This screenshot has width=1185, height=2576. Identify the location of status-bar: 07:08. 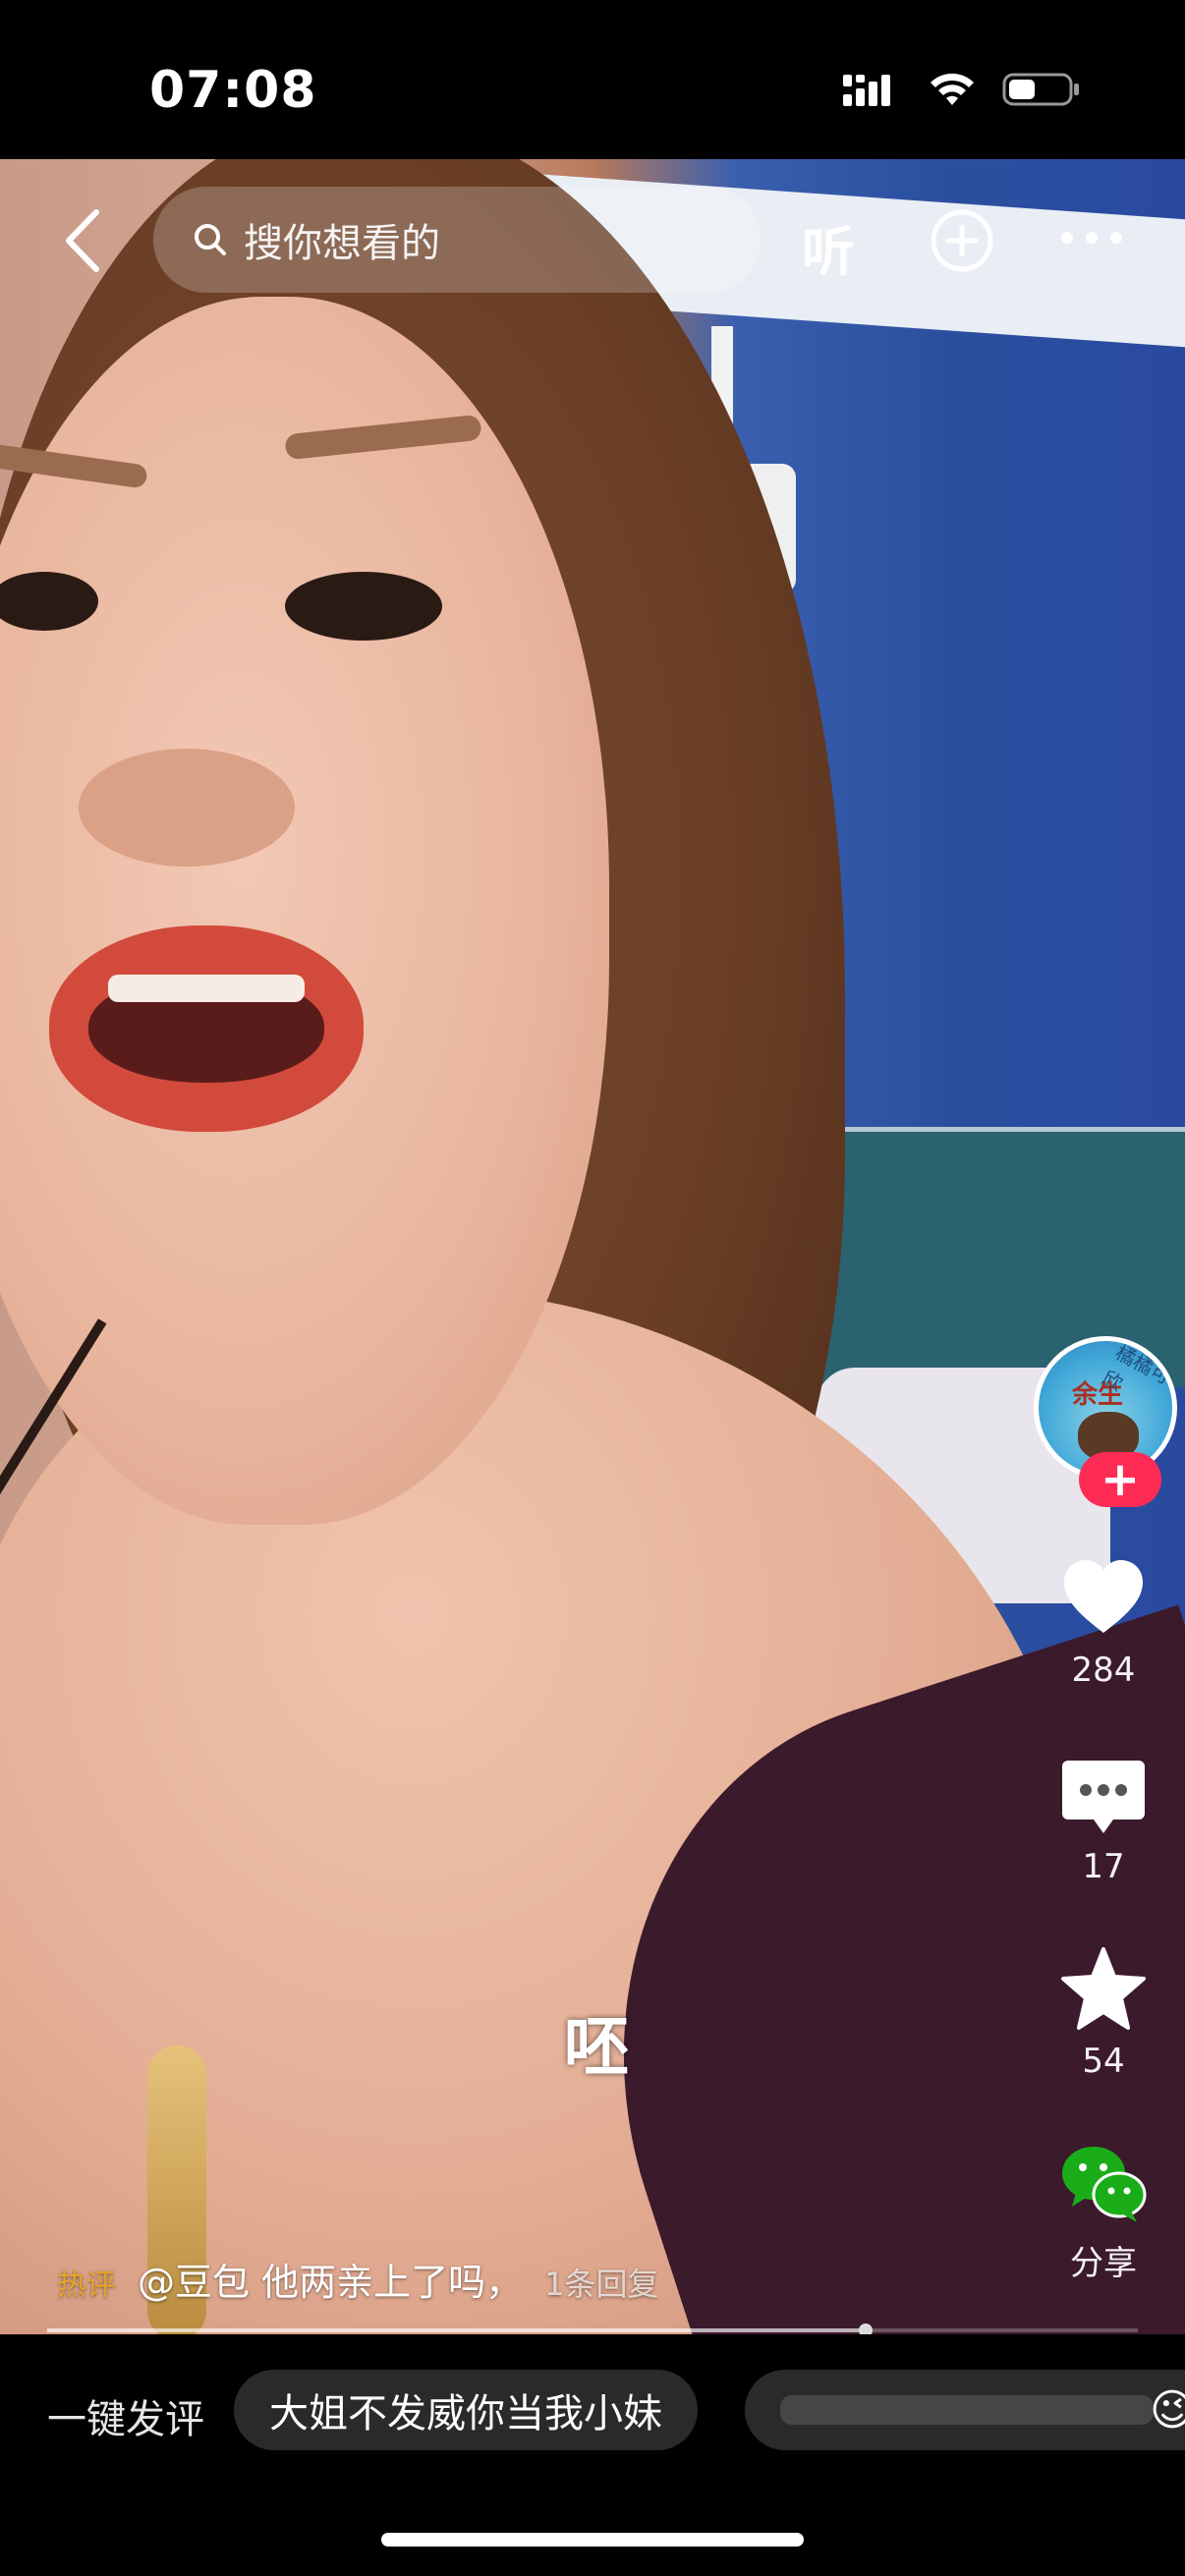
(592, 79).